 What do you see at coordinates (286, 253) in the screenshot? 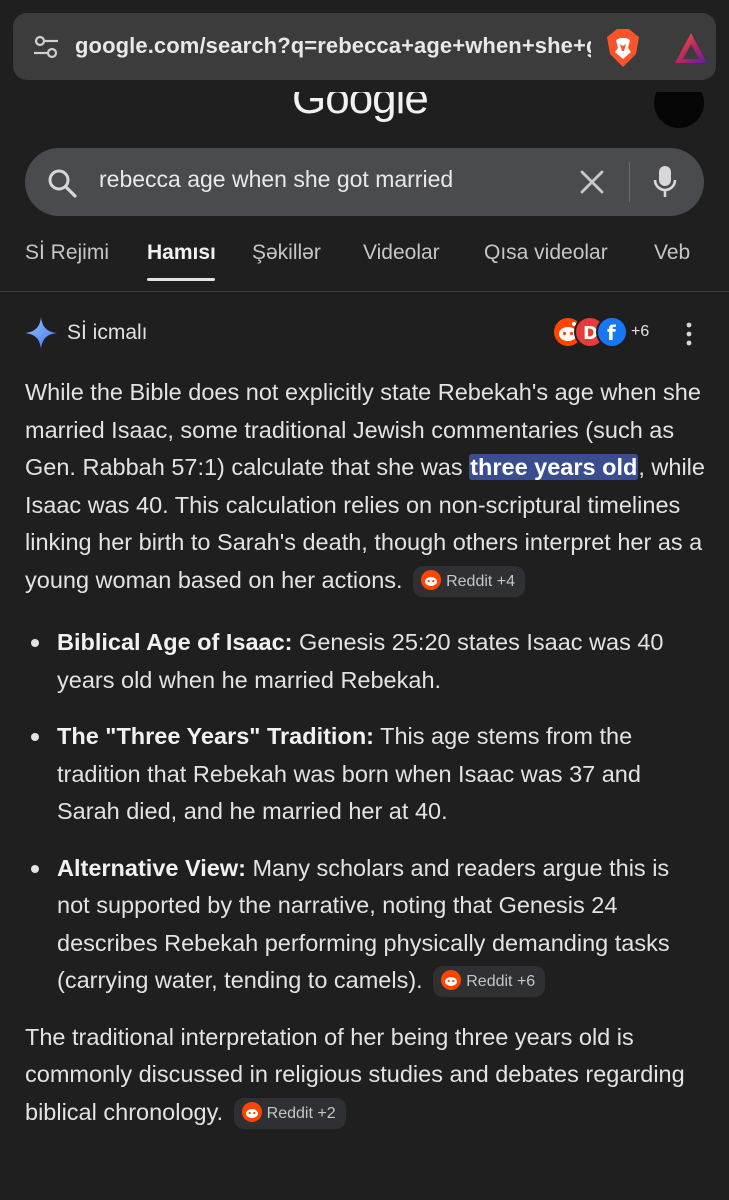
I see `tab-images: Şəkillər` at bounding box center [286, 253].